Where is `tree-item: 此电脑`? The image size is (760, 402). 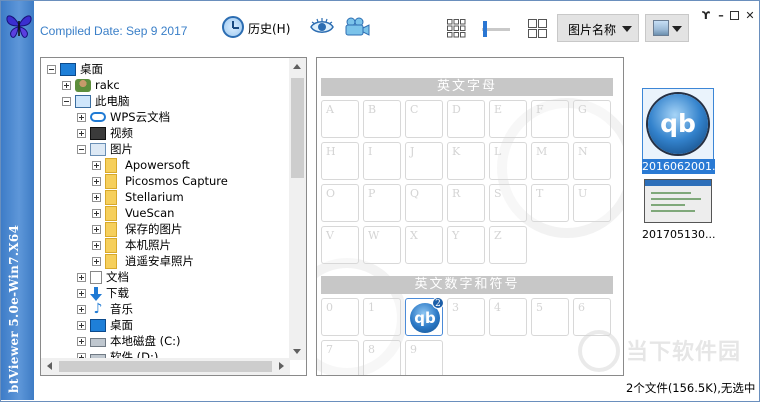 tree-item: 此电脑 is located at coordinates (96, 101).